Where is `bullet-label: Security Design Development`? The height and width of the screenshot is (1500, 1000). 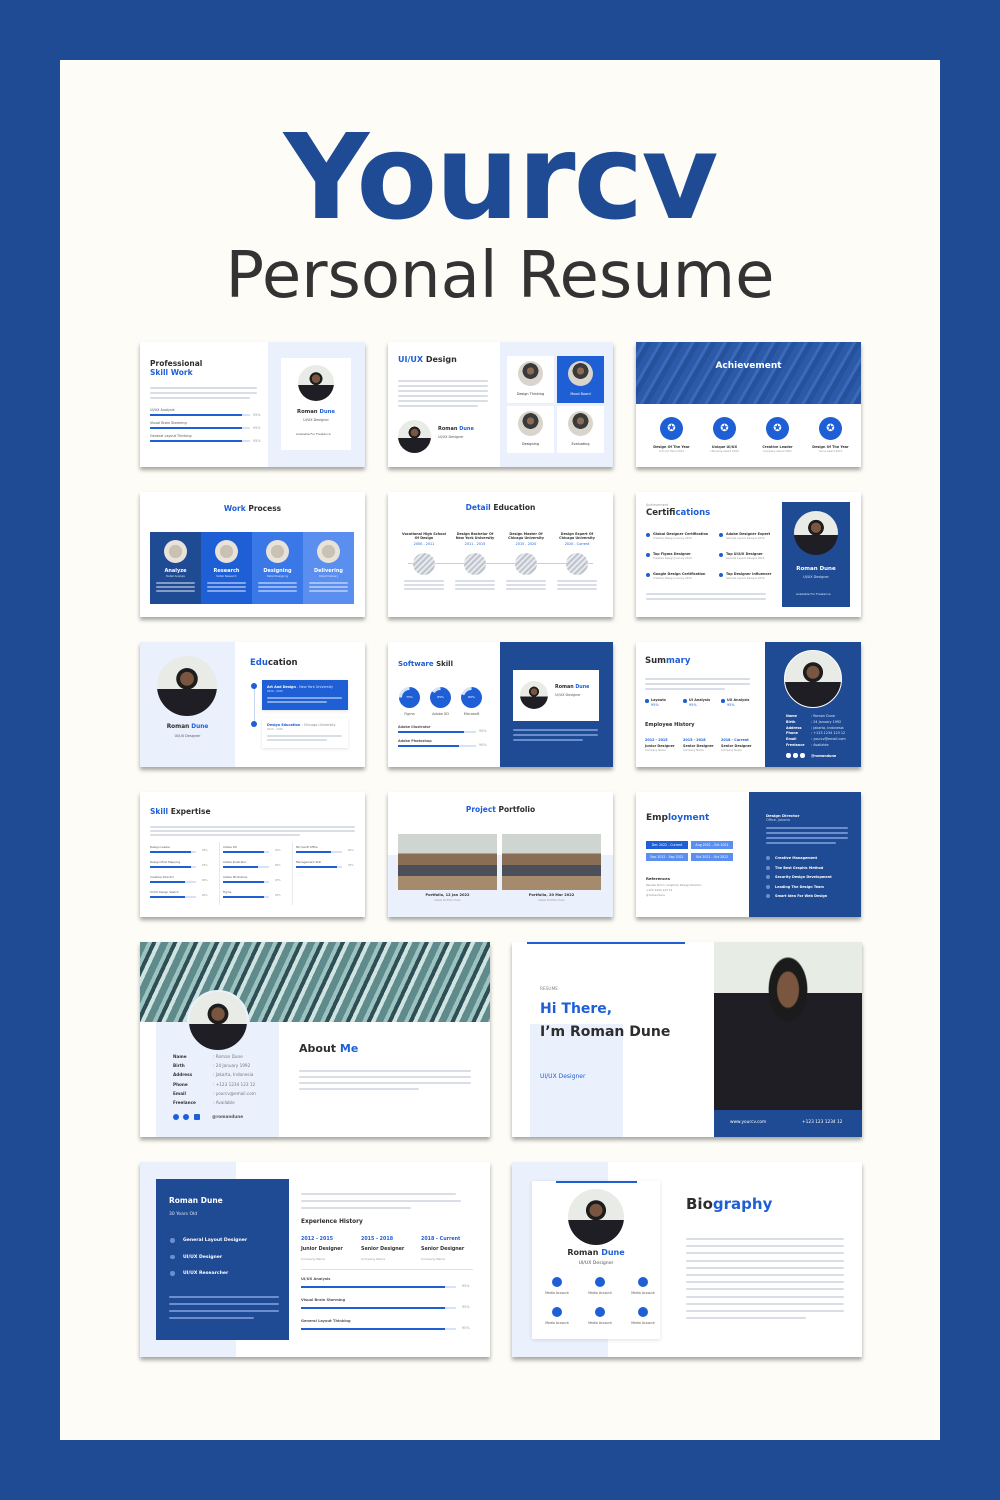 bullet-label: Security Design Development is located at coordinates (803, 877).